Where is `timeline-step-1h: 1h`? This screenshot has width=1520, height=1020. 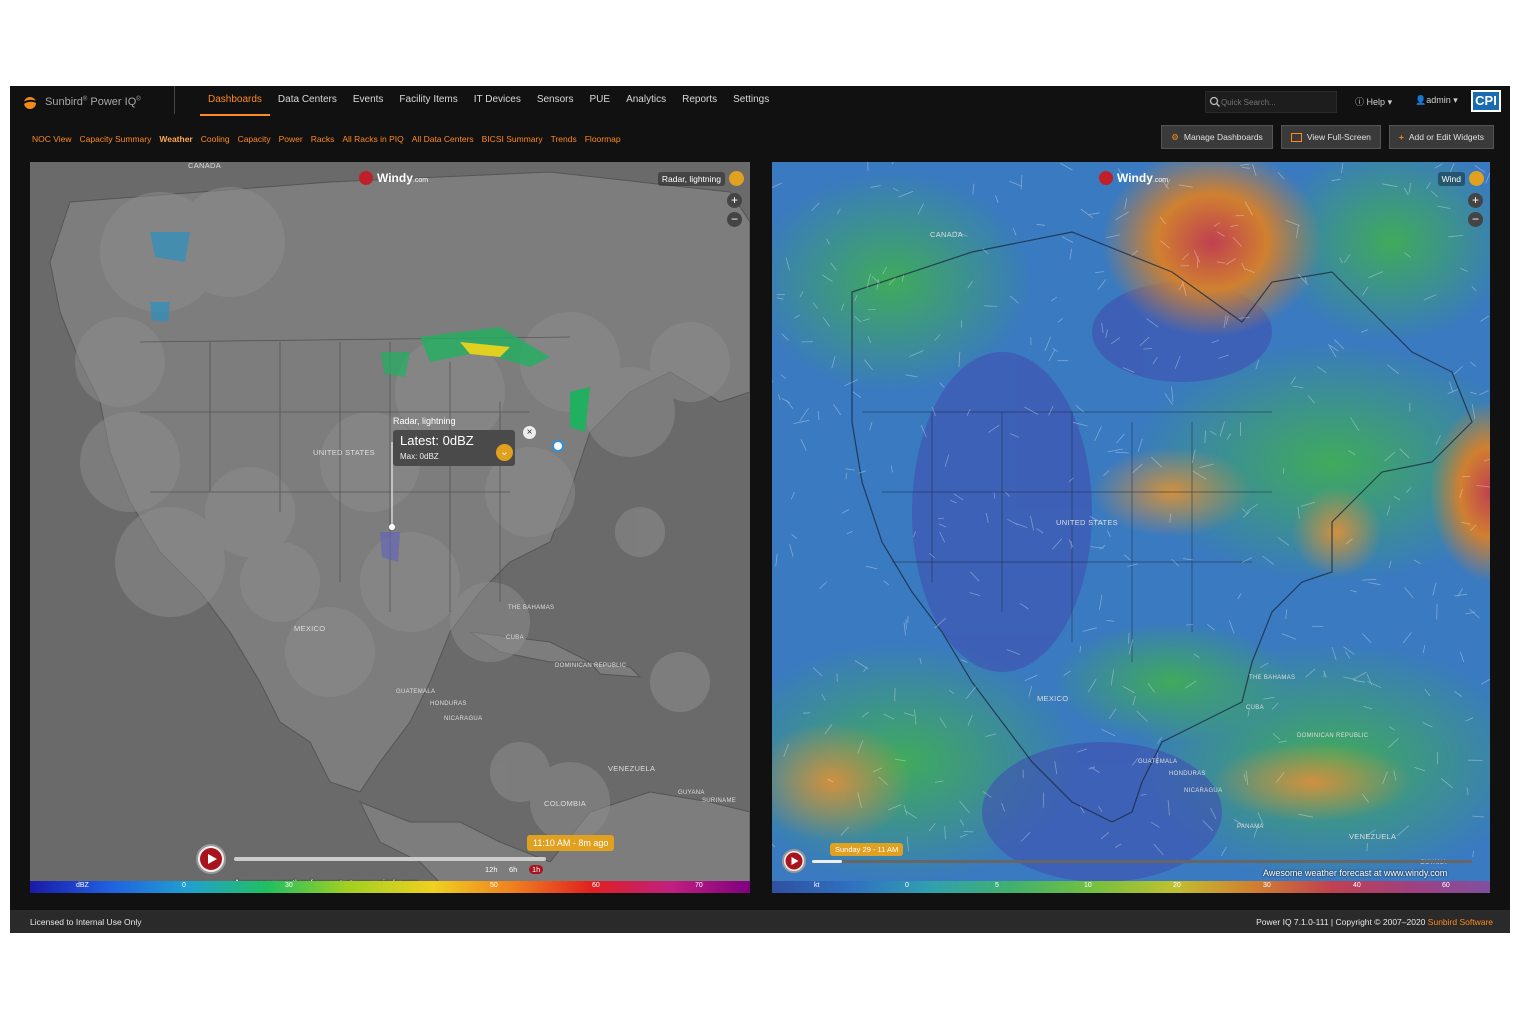
timeline-step-1h: 1h is located at coordinates (536, 869).